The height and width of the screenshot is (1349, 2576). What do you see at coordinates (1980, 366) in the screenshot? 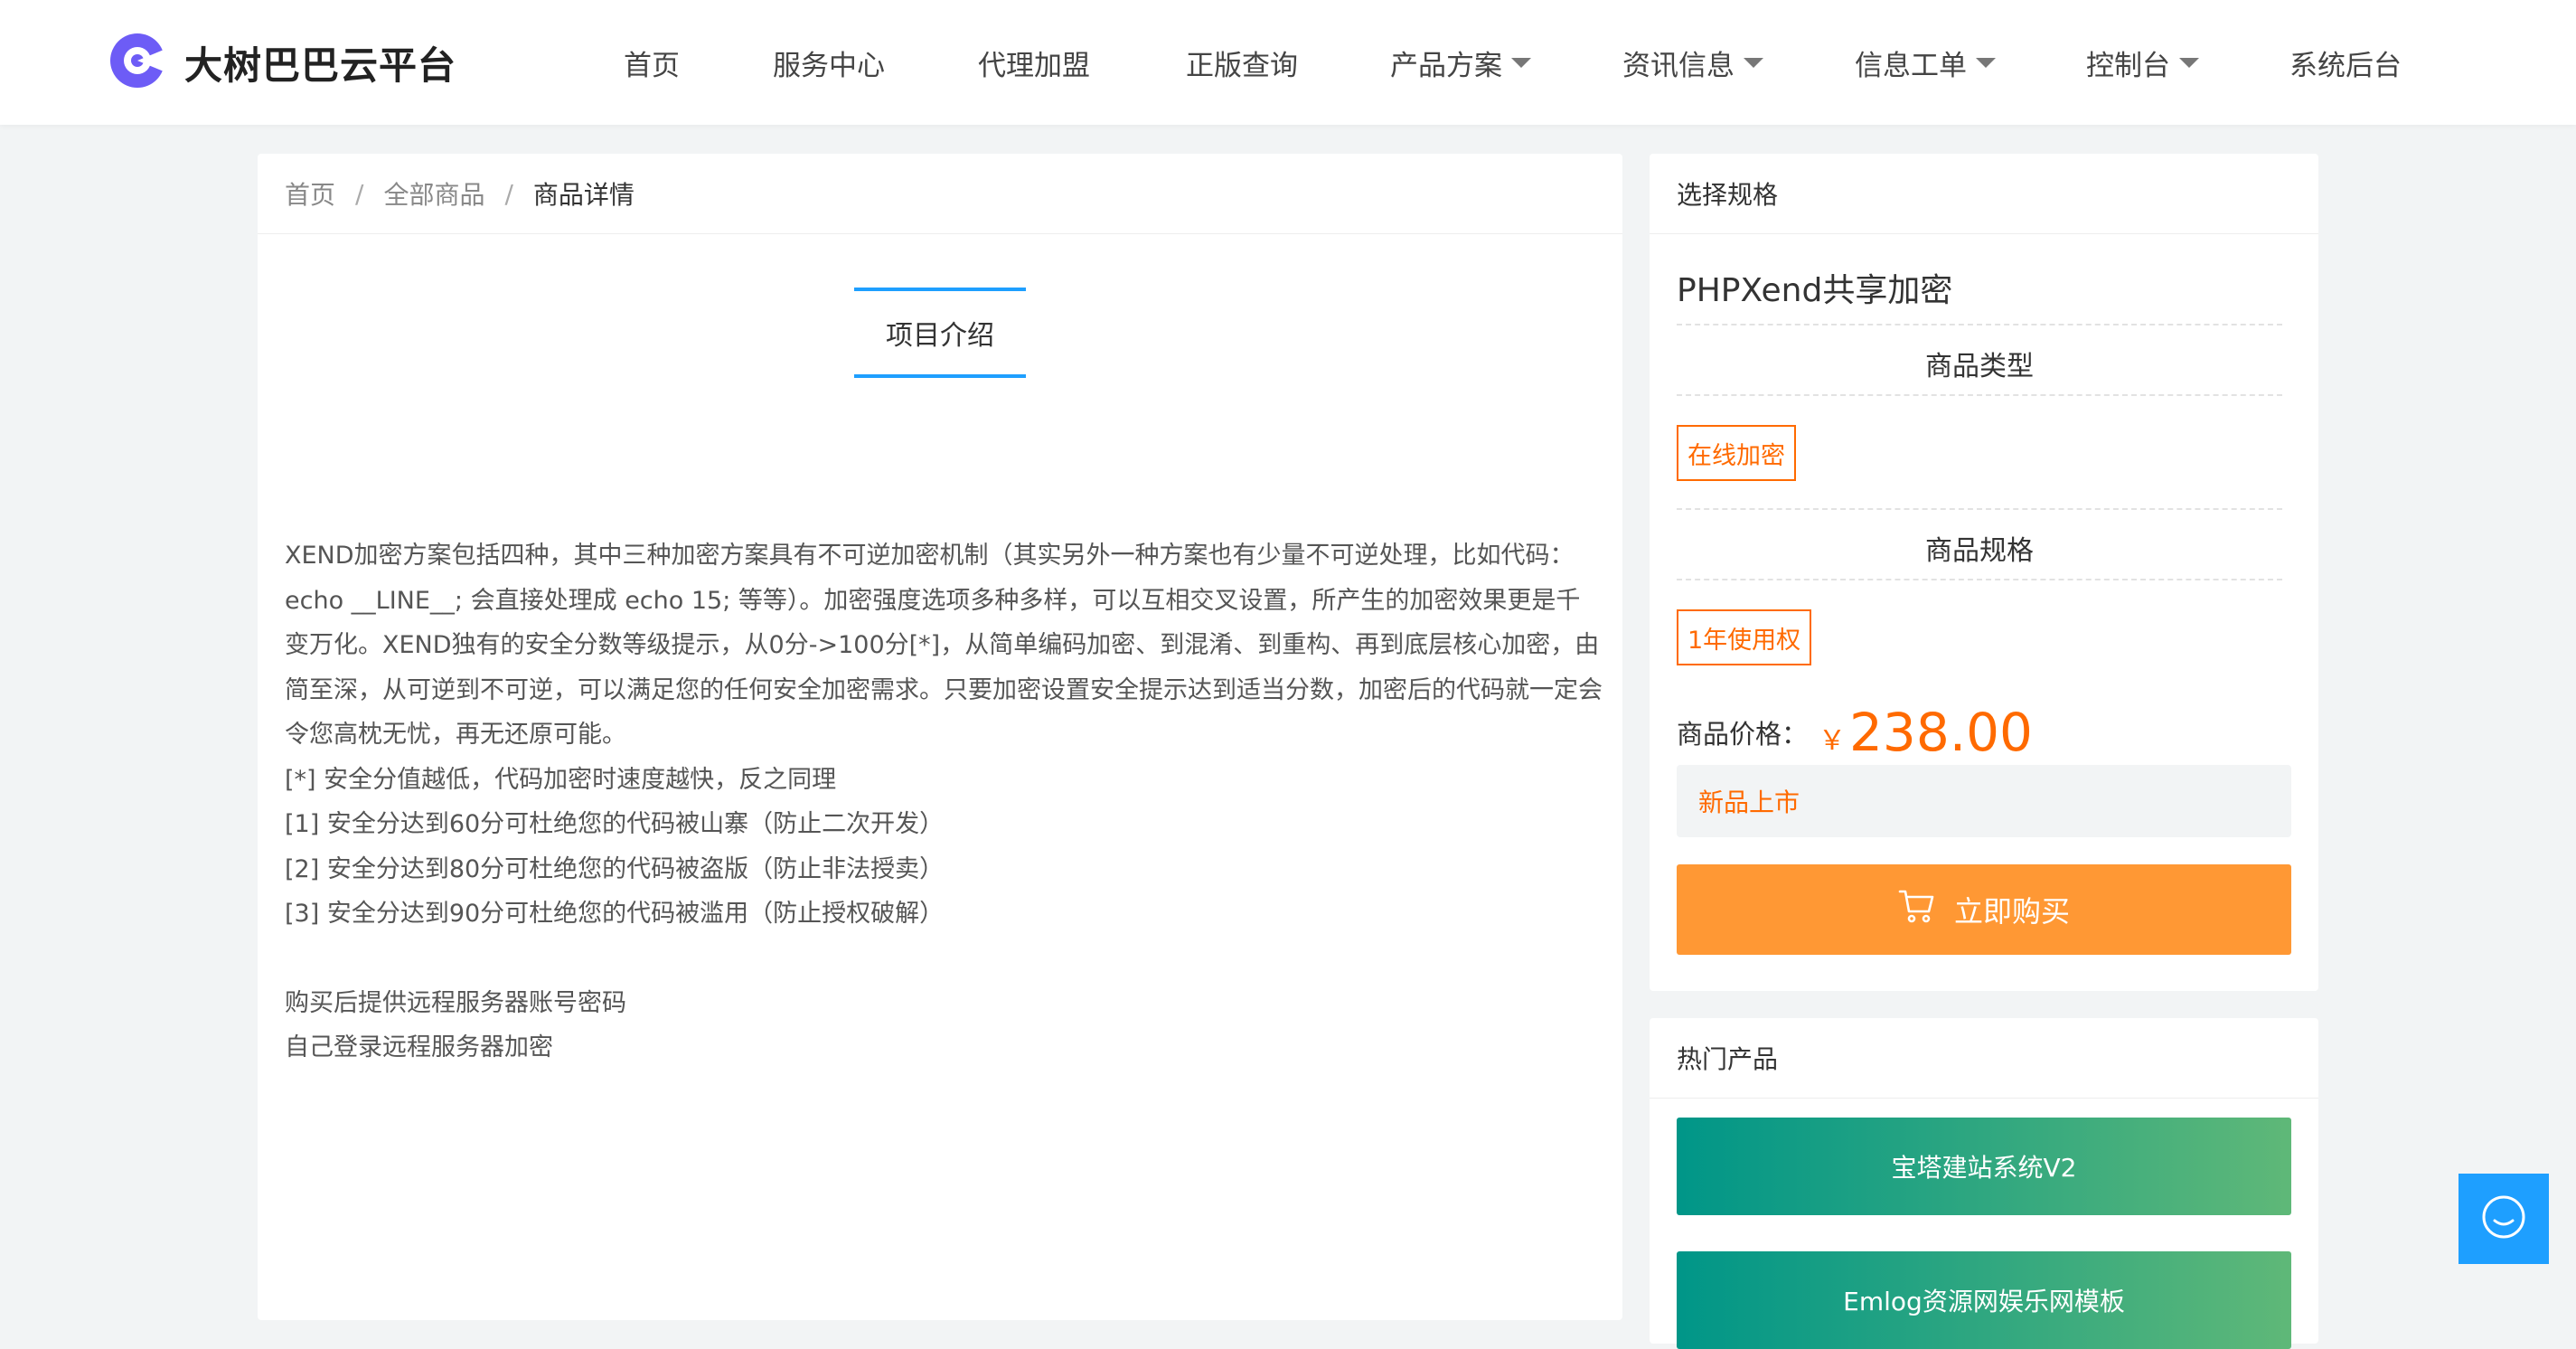
I see `product-type-title: 商品类型` at bounding box center [1980, 366].